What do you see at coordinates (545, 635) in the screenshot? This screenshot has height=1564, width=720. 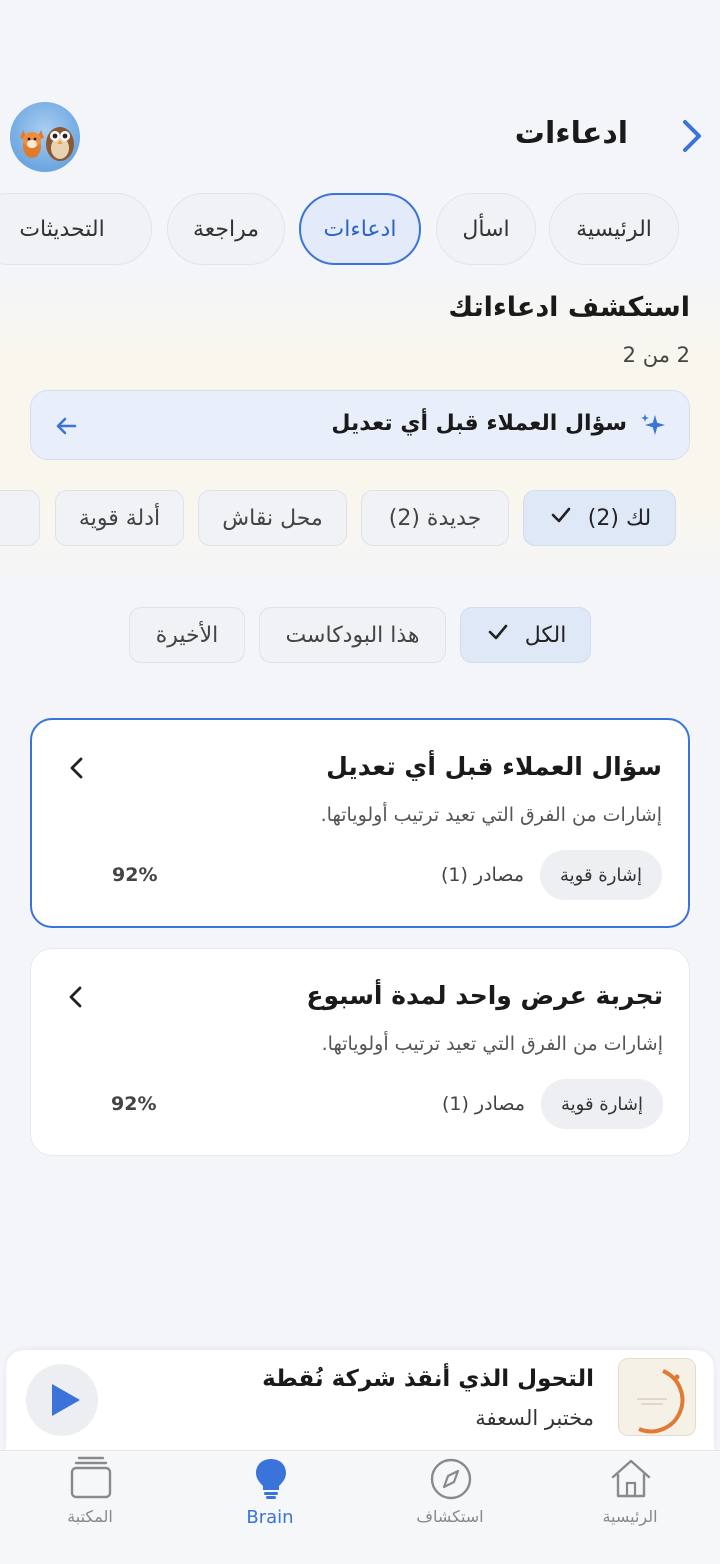 I see `scope-label: الكل` at bounding box center [545, 635].